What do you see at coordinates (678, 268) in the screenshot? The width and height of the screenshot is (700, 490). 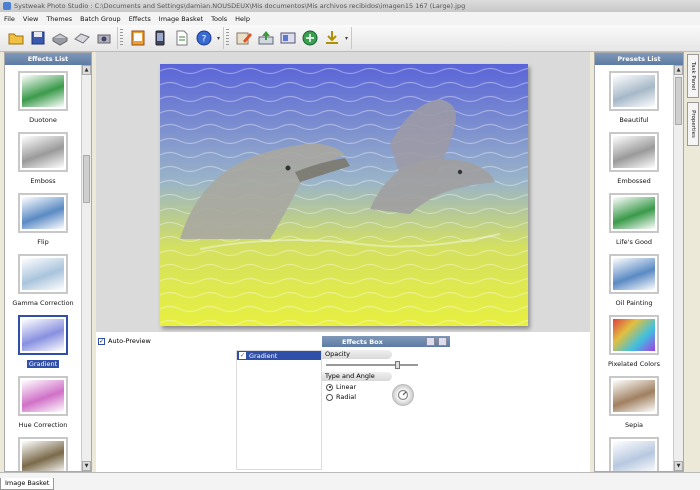 I see `presets-list-scrollbar: ▲ ▼` at bounding box center [678, 268].